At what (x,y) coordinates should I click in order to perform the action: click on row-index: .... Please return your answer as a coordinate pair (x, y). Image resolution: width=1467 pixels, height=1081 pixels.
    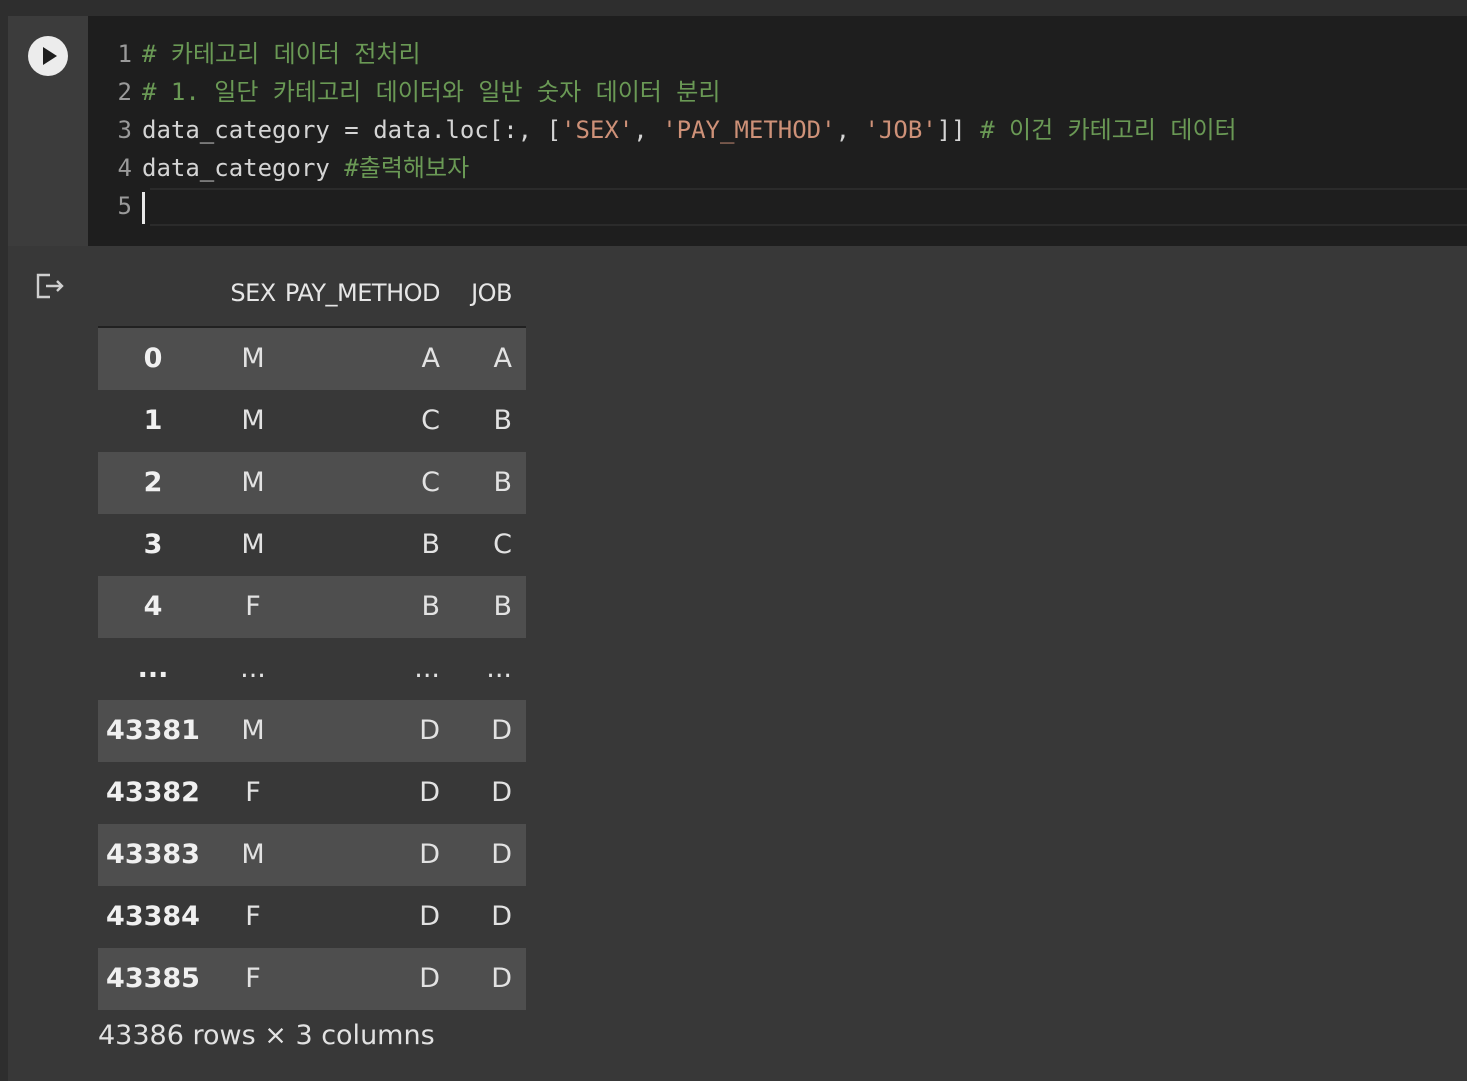
    Looking at the image, I should click on (153, 668).